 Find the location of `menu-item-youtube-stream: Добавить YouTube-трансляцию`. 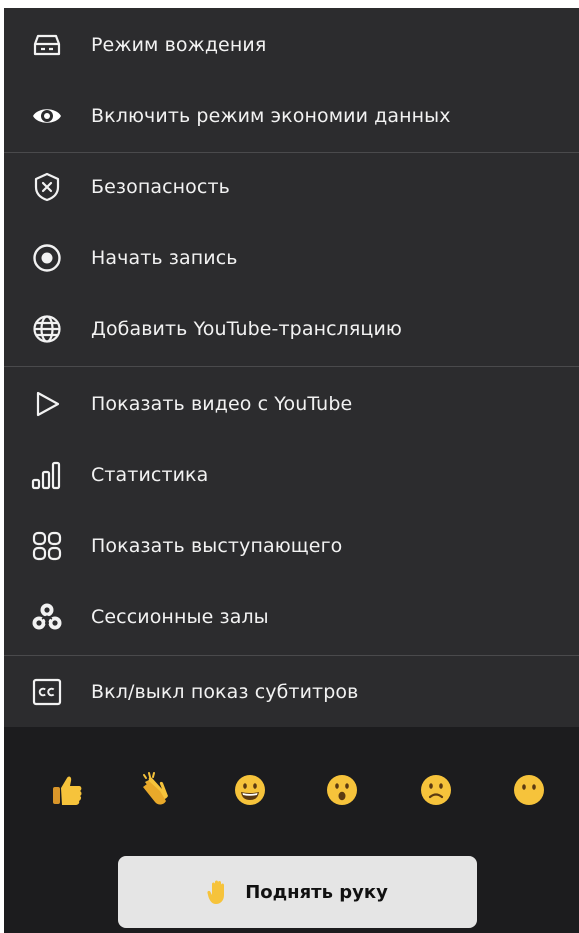

menu-item-youtube-stream: Добавить YouTube-трансляцию is located at coordinates (291, 328).